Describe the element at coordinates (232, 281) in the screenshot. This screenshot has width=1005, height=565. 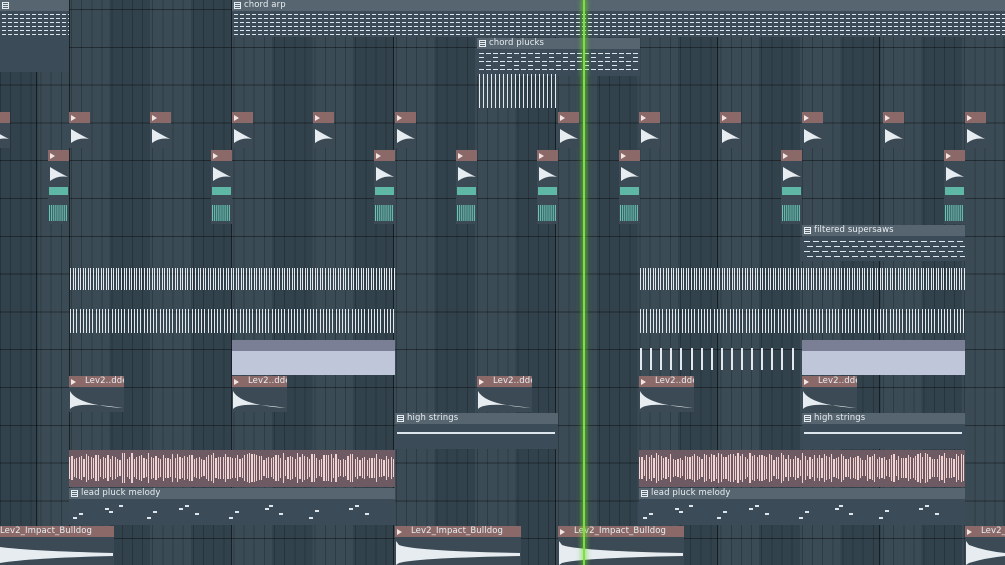
I see `percussion-pattern-a` at that location.